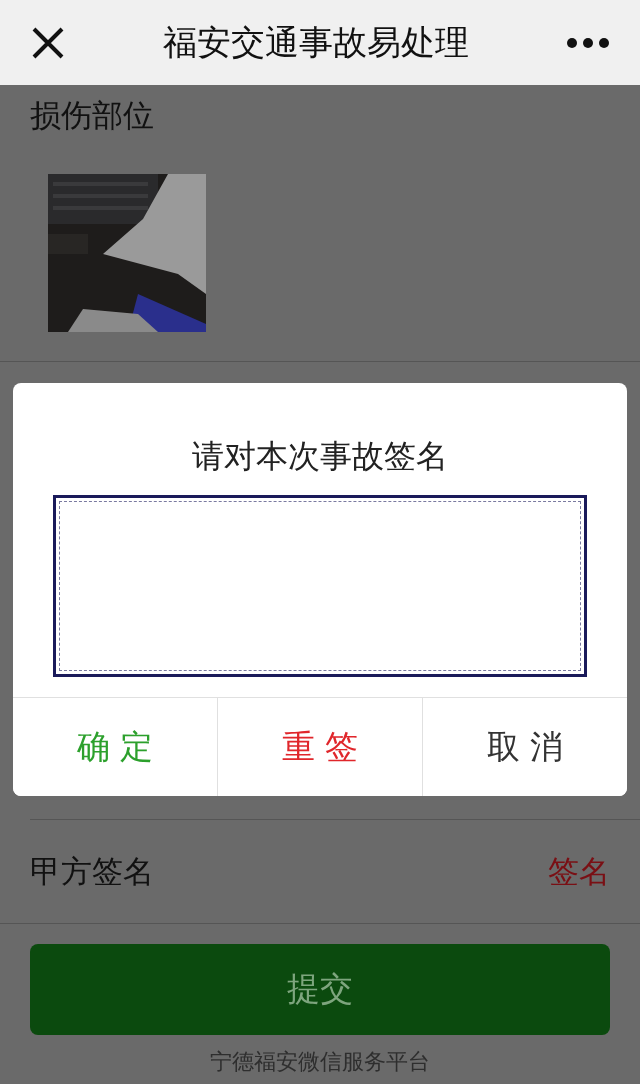  I want to click on section-label: 损伤部位, so click(92, 115).